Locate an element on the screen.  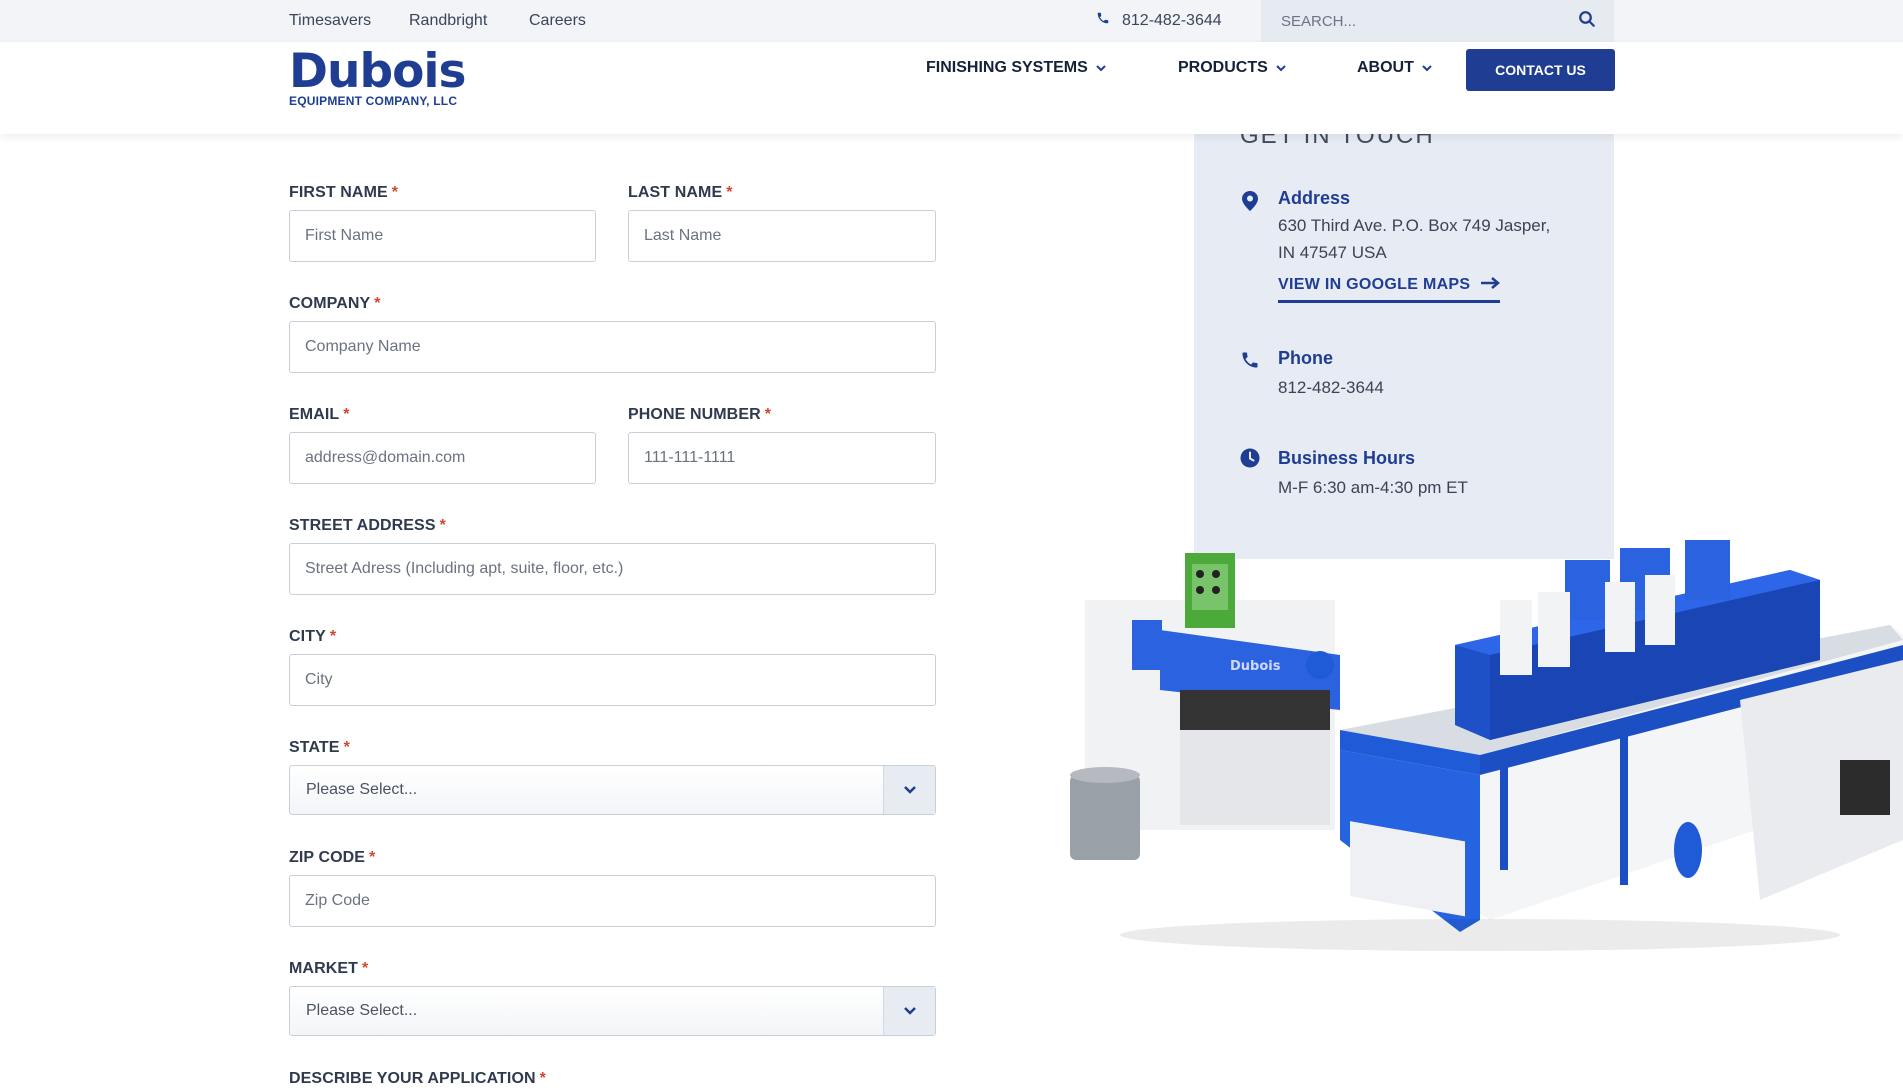
company-field is located at coordinates (612, 347).